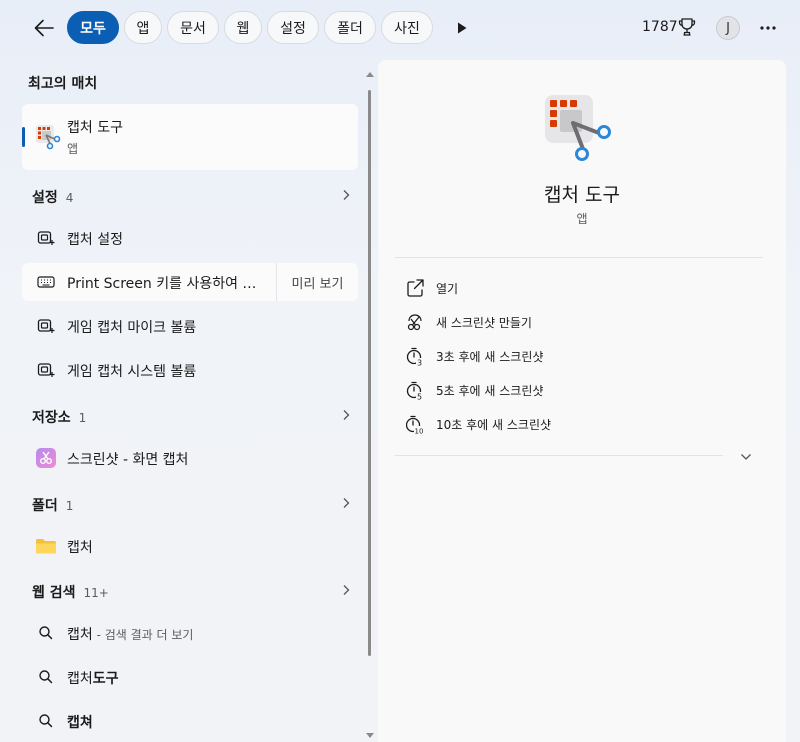 The width and height of the screenshot is (800, 742). I want to click on settings-item-game-mic-volume: 게임 캡처 마이크 볼륨, so click(190, 326).